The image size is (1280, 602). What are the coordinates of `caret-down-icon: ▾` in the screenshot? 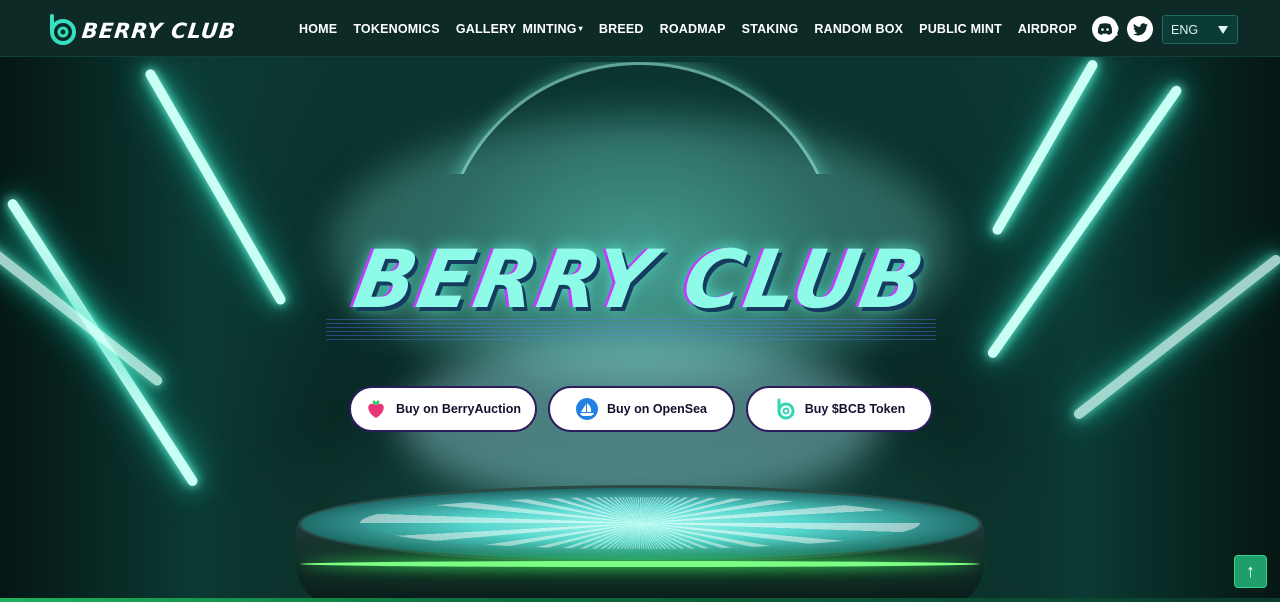 It's located at (580, 28).